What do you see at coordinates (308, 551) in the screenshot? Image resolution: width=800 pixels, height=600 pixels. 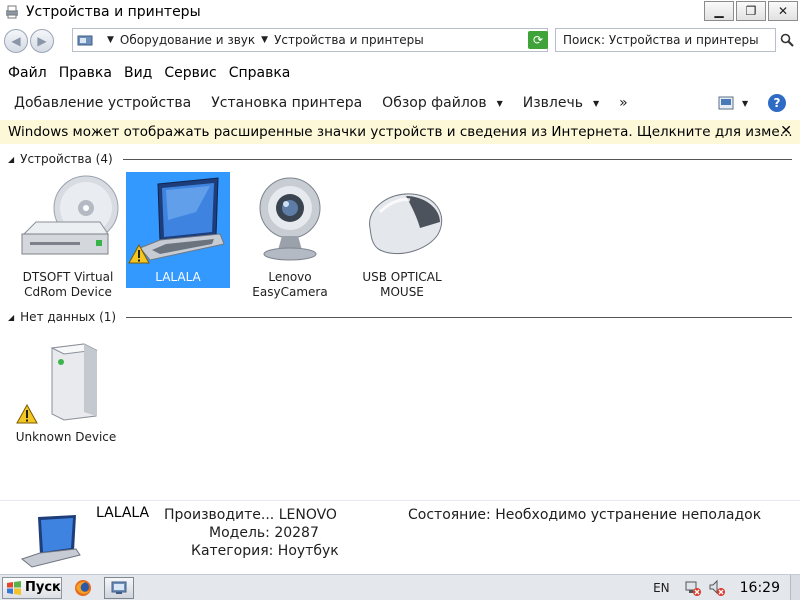 I see `prop-value: Ноутбук` at bounding box center [308, 551].